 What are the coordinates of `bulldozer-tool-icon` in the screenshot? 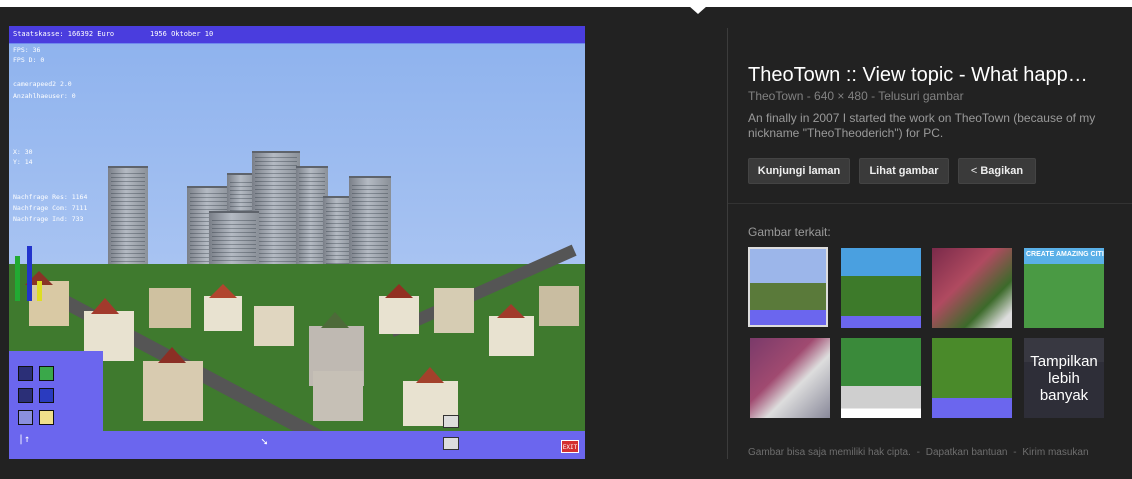 It's located at (25, 373).